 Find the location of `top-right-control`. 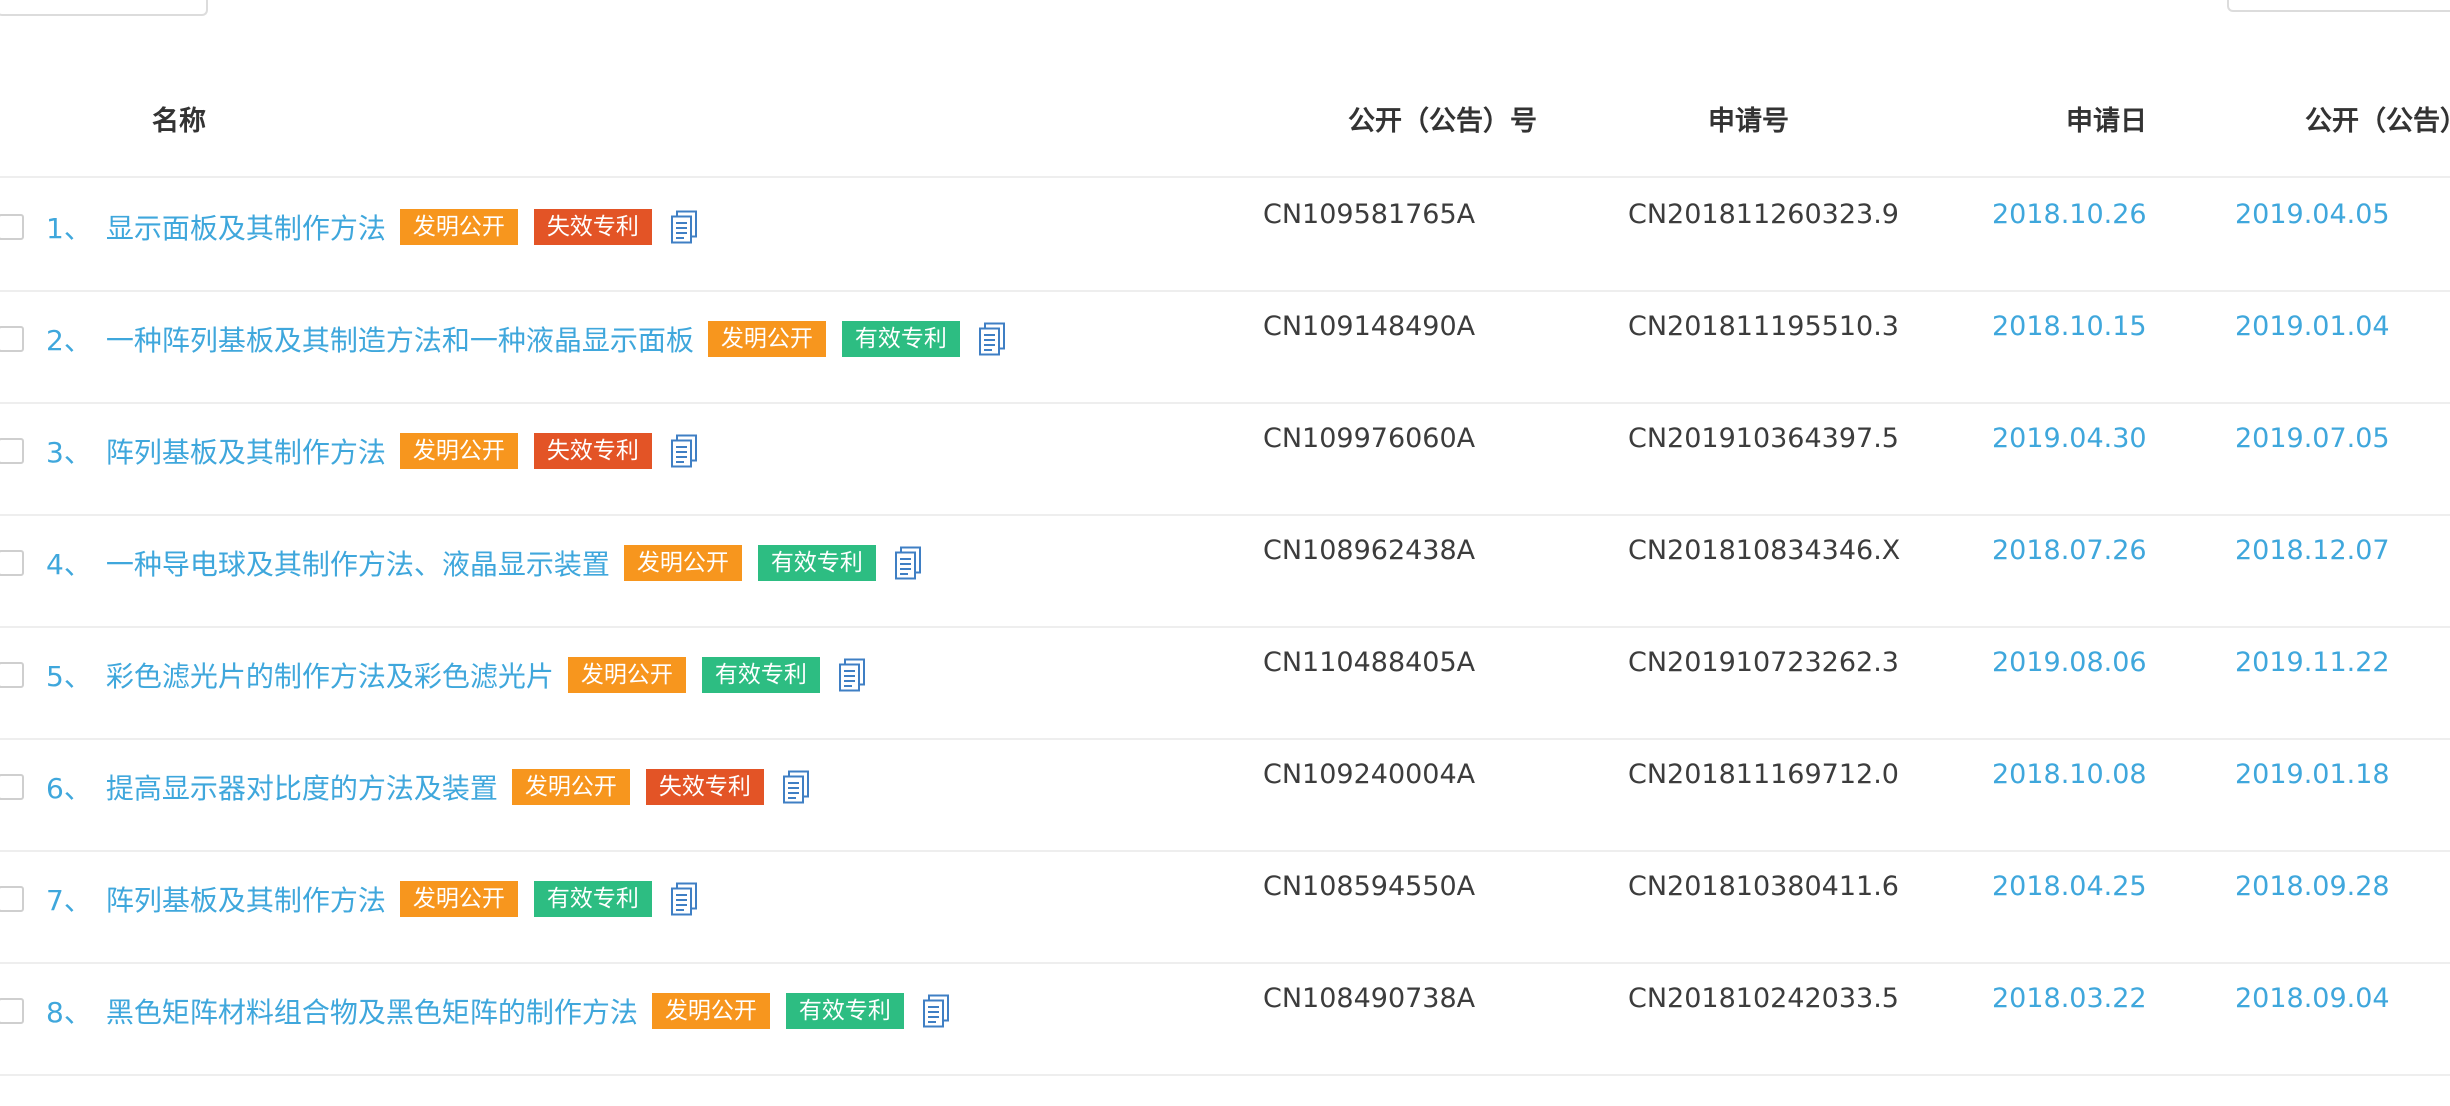

top-right-control is located at coordinates (2338, 6).